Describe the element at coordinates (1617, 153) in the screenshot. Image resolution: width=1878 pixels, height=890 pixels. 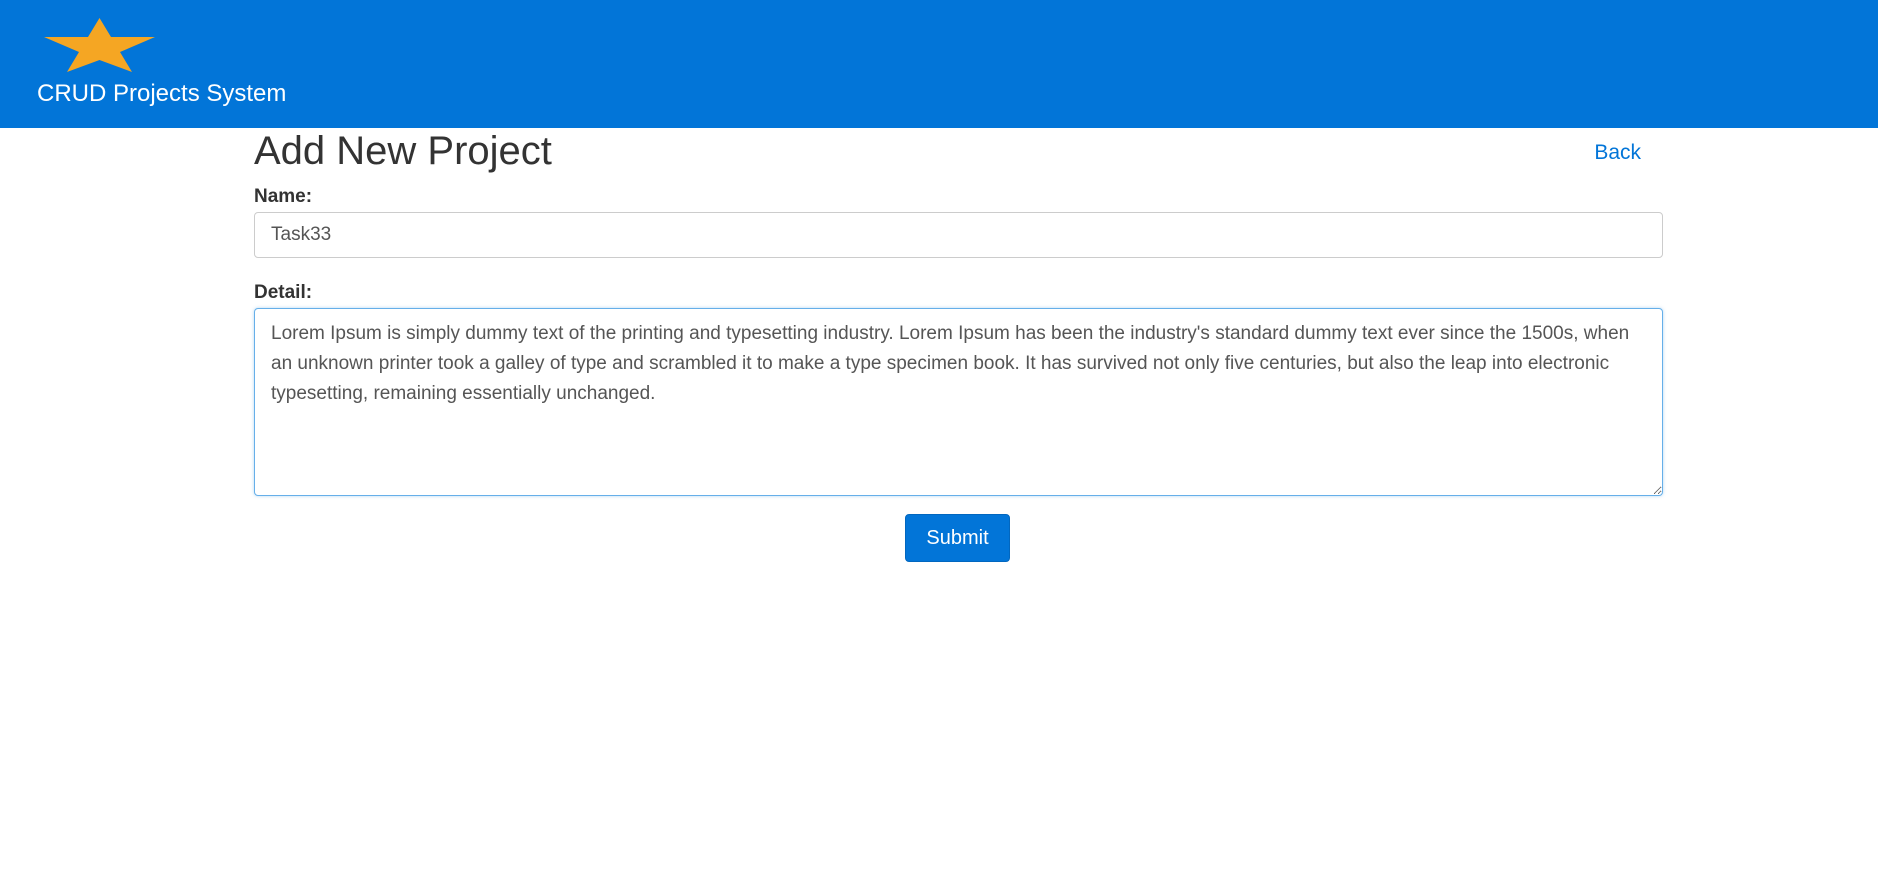
I see `back-link: Back` at that location.